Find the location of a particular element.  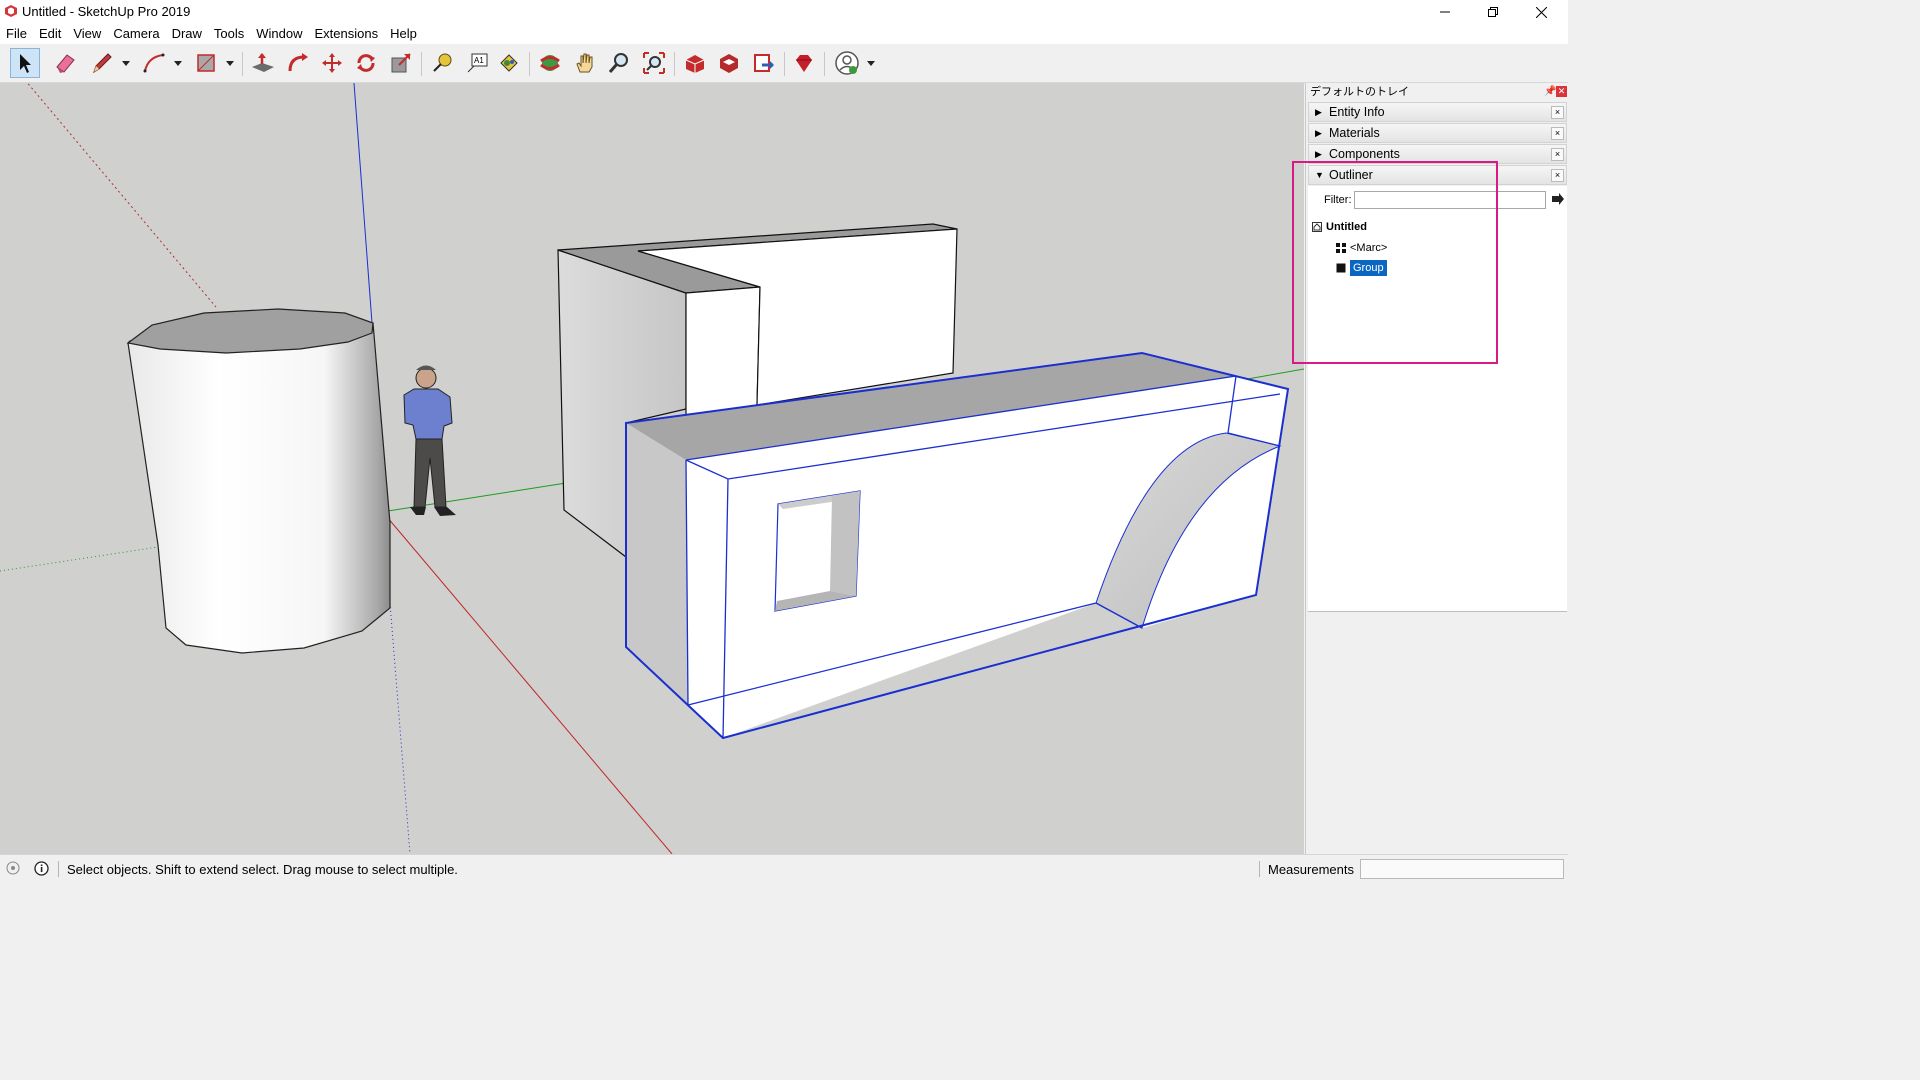

pencil-icon is located at coordinates (102, 63).